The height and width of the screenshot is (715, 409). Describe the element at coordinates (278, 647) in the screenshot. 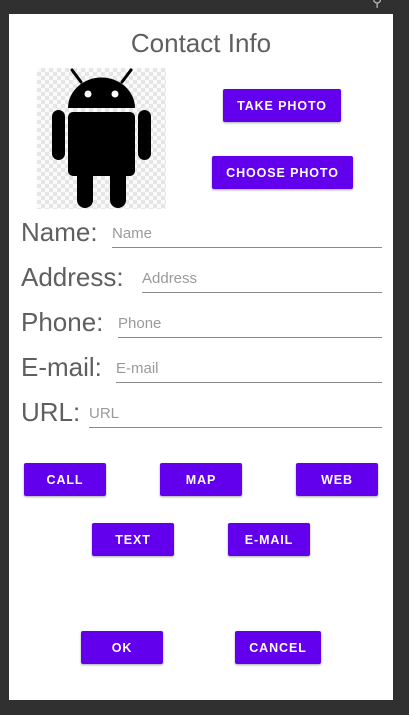

I see `cancel-button: CANCEL` at that location.